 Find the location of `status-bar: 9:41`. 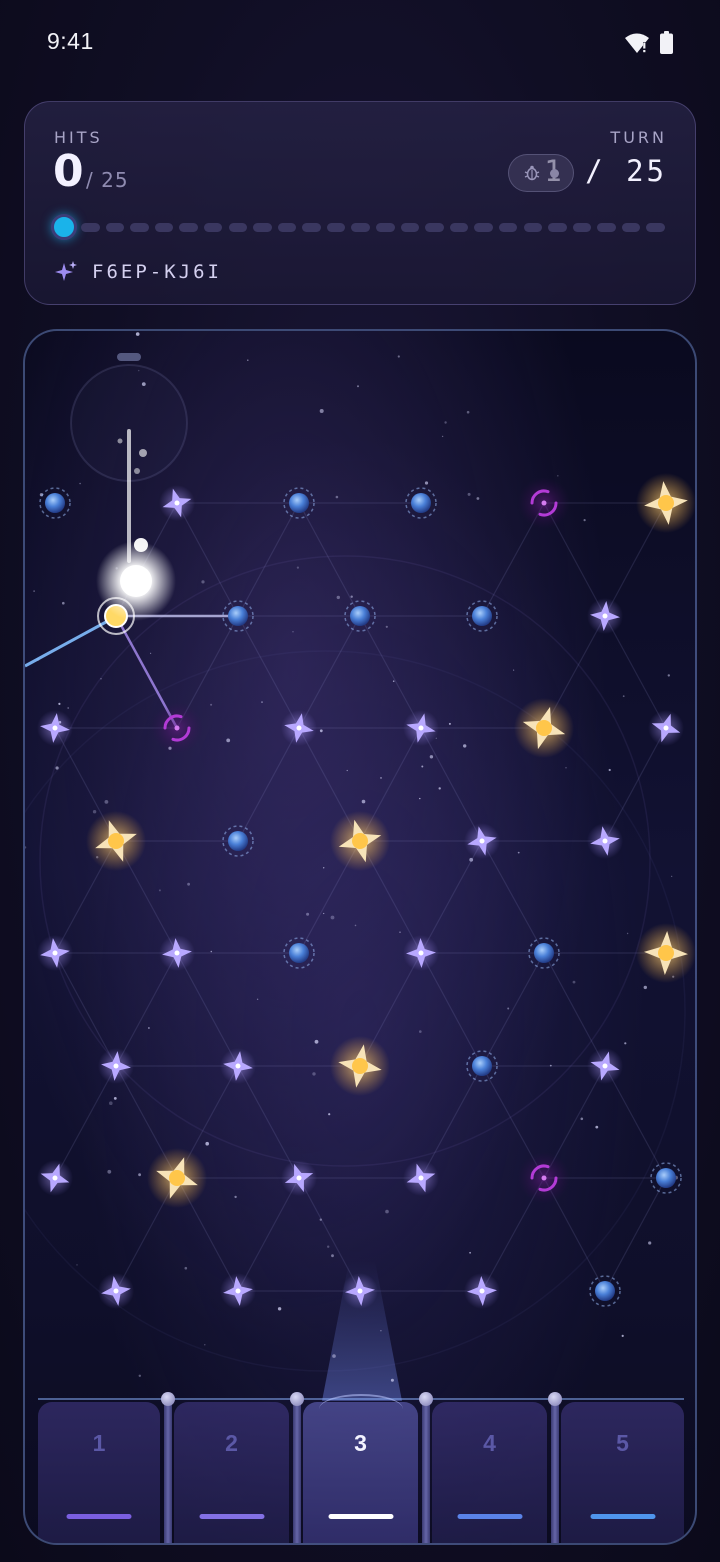

status-bar: 9:41 is located at coordinates (360, 44).